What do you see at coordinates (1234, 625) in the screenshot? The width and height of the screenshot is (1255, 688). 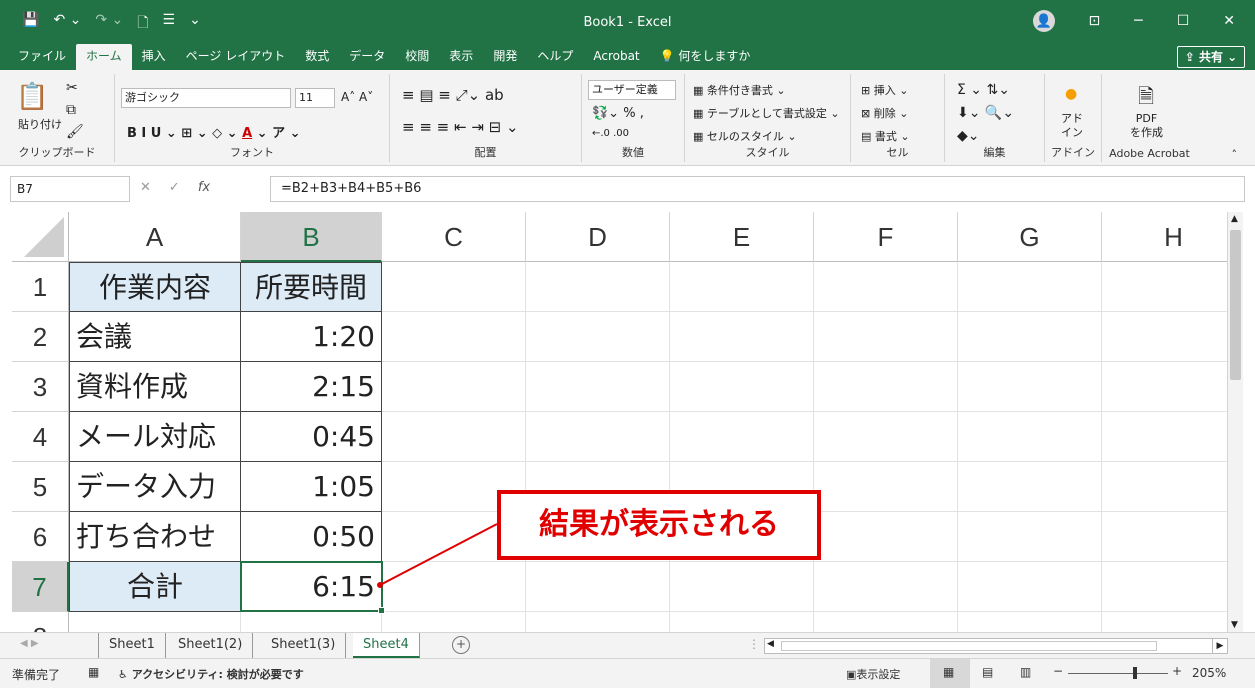 I see `scroll-down-icon: ▼` at bounding box center [1234, 625].